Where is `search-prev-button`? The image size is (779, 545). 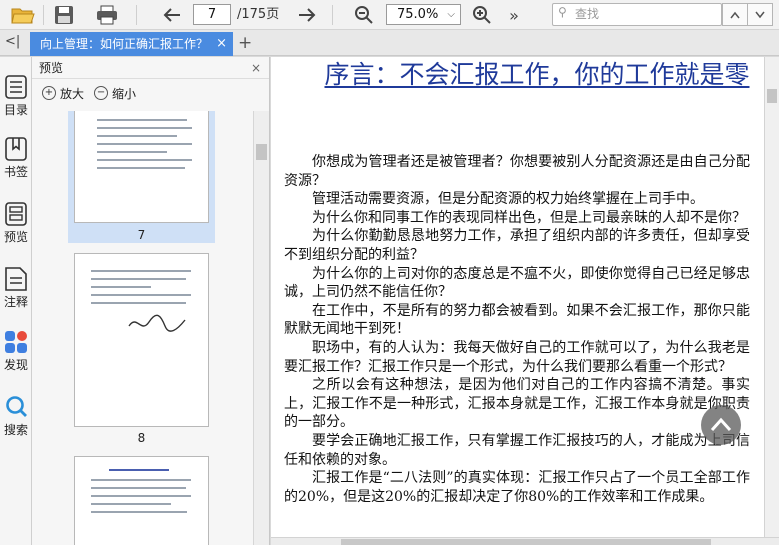
search-prev-button is located at coordinates (735, 14).